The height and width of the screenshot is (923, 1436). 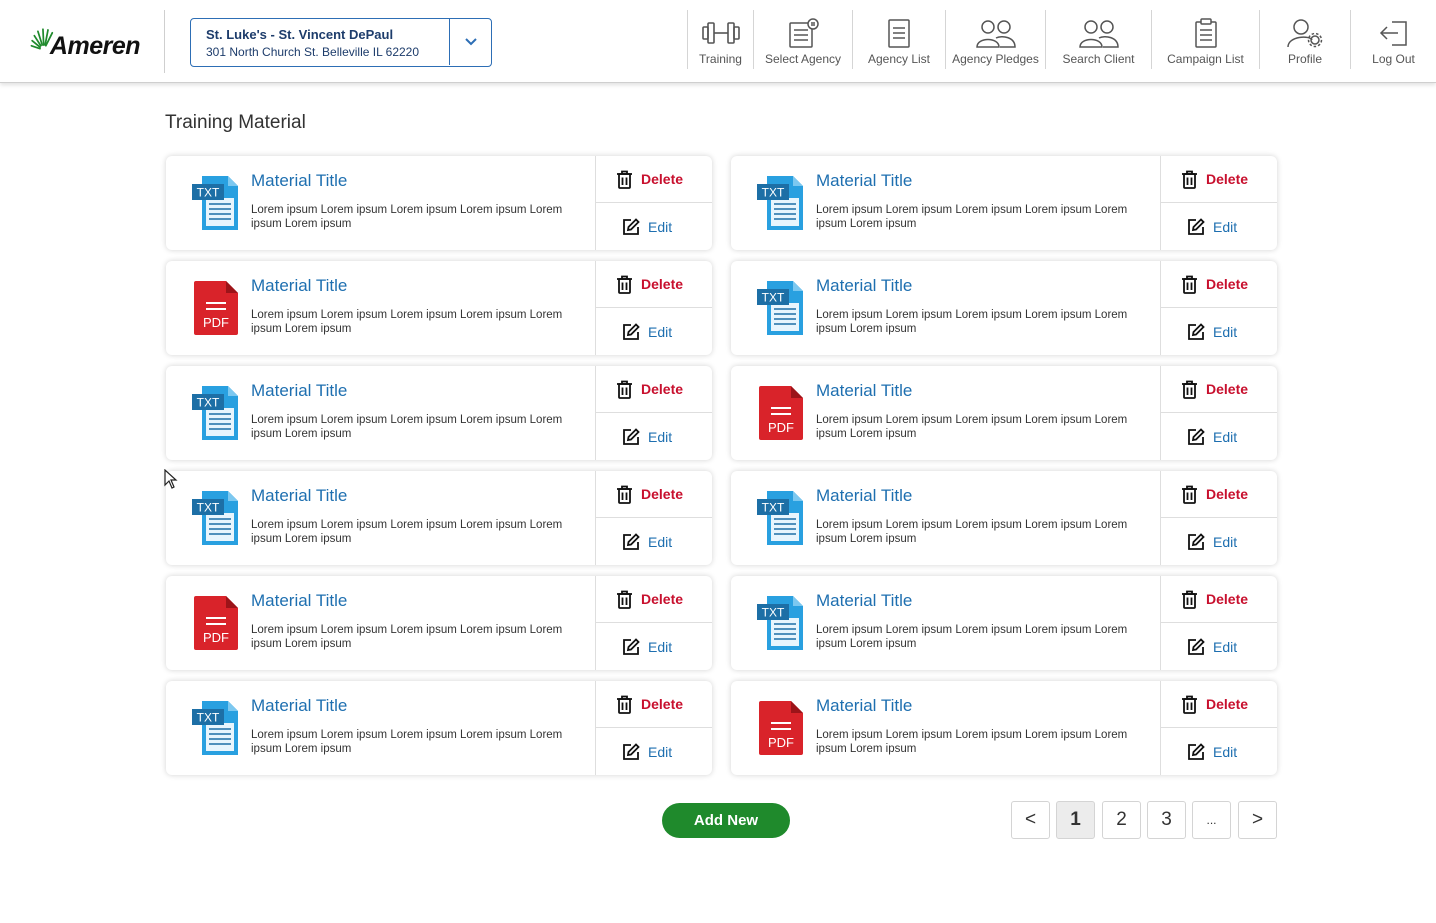 I want to click on nav-agency-pledges: Agency Pledges, so click(x=995, y=39).